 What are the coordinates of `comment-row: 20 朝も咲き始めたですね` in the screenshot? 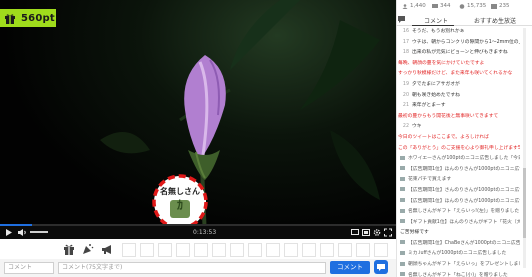 It's located at (459, 96).